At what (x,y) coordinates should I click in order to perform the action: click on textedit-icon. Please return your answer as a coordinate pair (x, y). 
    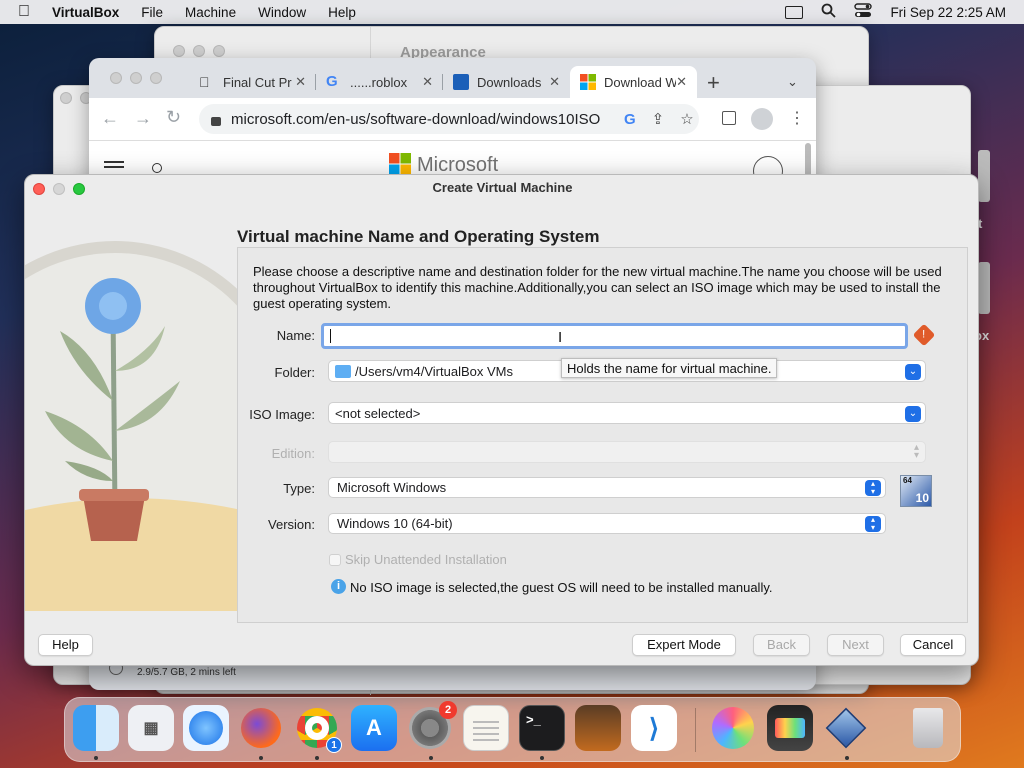
    Looking at the image, I should click on (486, 728).